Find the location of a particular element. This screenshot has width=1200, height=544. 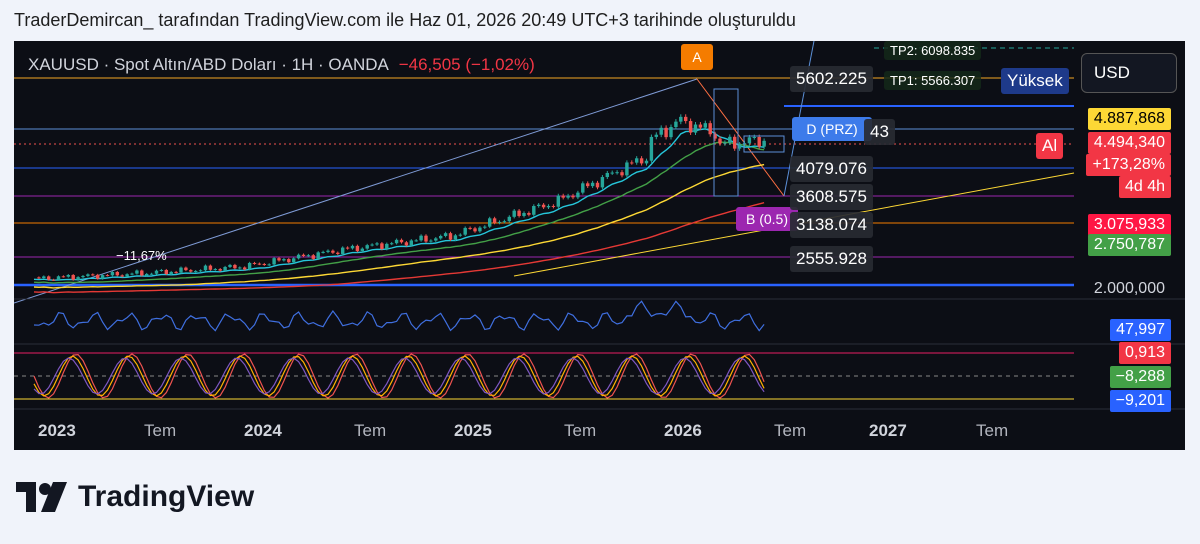

currency-button: USD is located at coordinates (1129, 73).